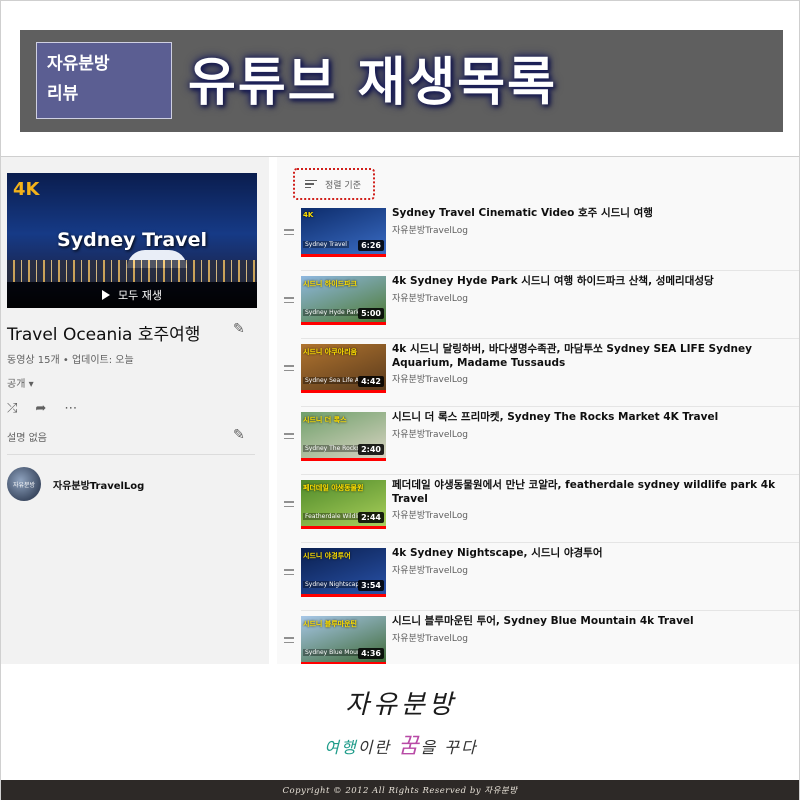 The image size is (800, 800). What do you see at coordinates (140, 295) in the screenshot?
I see `play-all-label: 모두 재생` at bounding box center [140, 295].